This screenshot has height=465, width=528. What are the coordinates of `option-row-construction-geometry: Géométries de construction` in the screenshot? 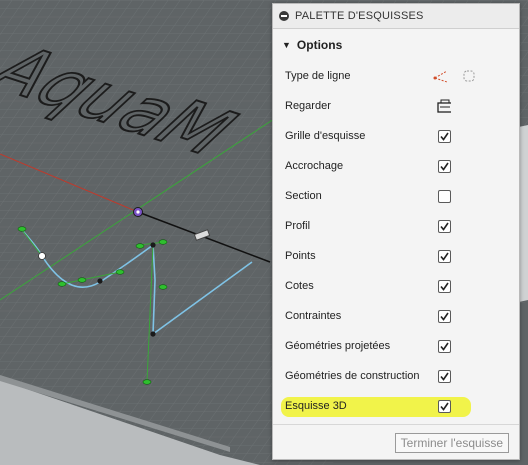 It's located at (396, 376).